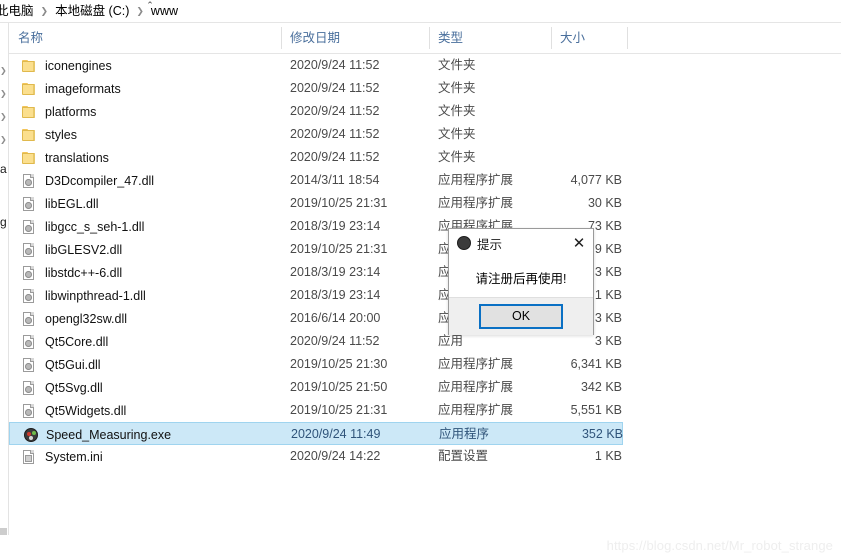 The height and width of the screenshot is (559, 841). What do you see at coordinates (490, 244) in the screenshot?
I see `dialog-title: 提示` at bounding box center [490, 244].